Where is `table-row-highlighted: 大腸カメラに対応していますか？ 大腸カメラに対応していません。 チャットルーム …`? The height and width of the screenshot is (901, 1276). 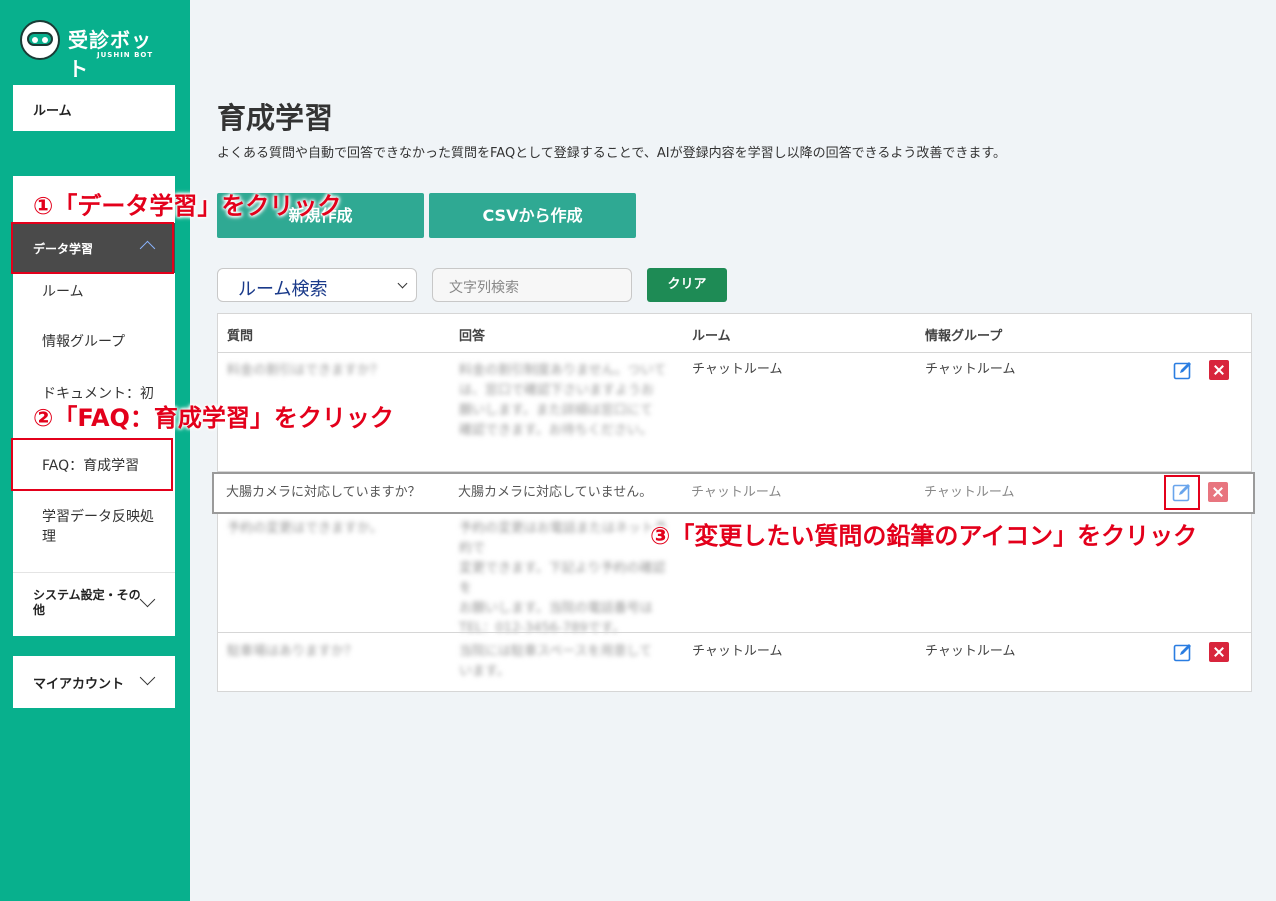
table-row-highlighted: 大腸カメラに対応していますか？ 大腸カメラに対応していません。 チャットルーム … is located at coordinates (733, 493).